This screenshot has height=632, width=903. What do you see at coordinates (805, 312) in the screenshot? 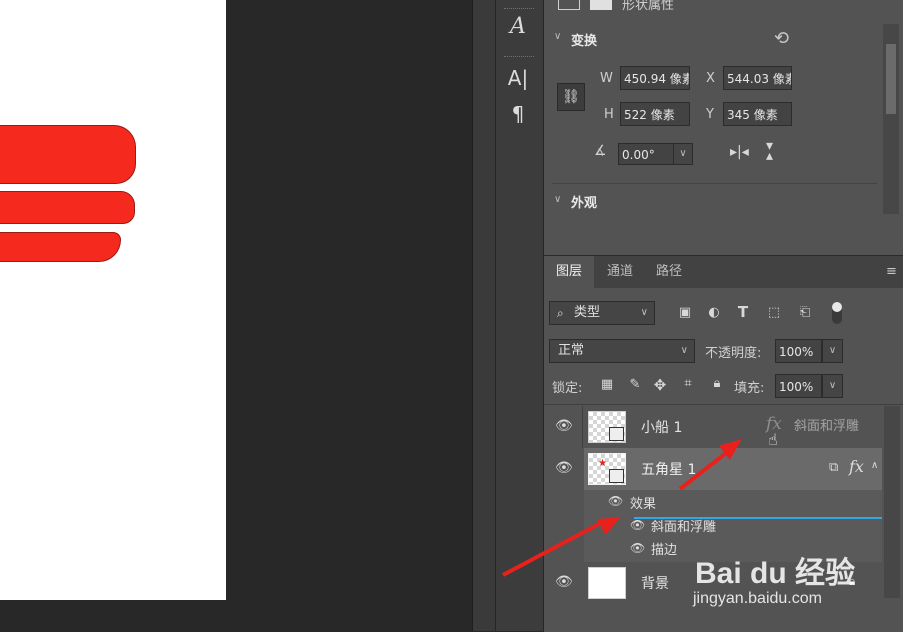
I see `smart-object-filter-icon: ⎗` at bounding box center [805, 312].